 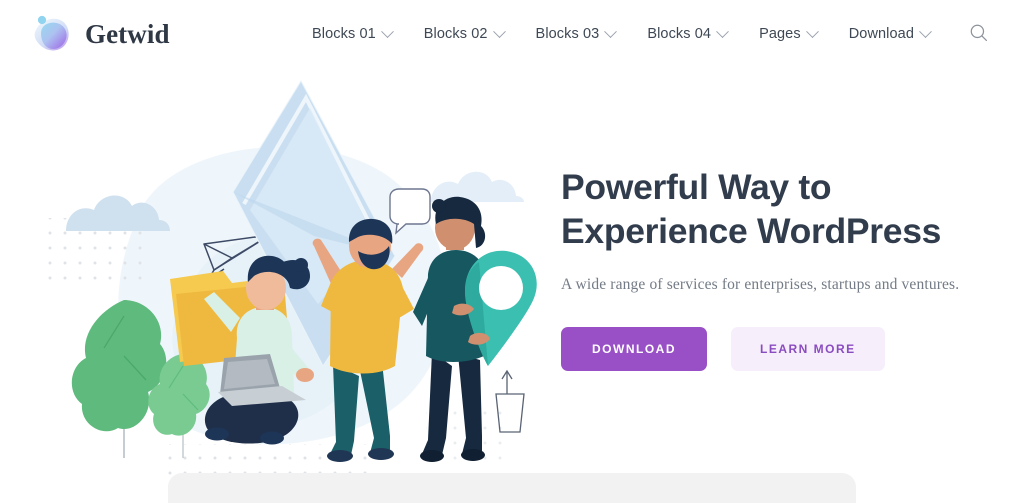 What do you see at coordinates (51, 34) in the screenshot?
I see `getwid-blob-logo-icon` at bounding box center [51, 34].